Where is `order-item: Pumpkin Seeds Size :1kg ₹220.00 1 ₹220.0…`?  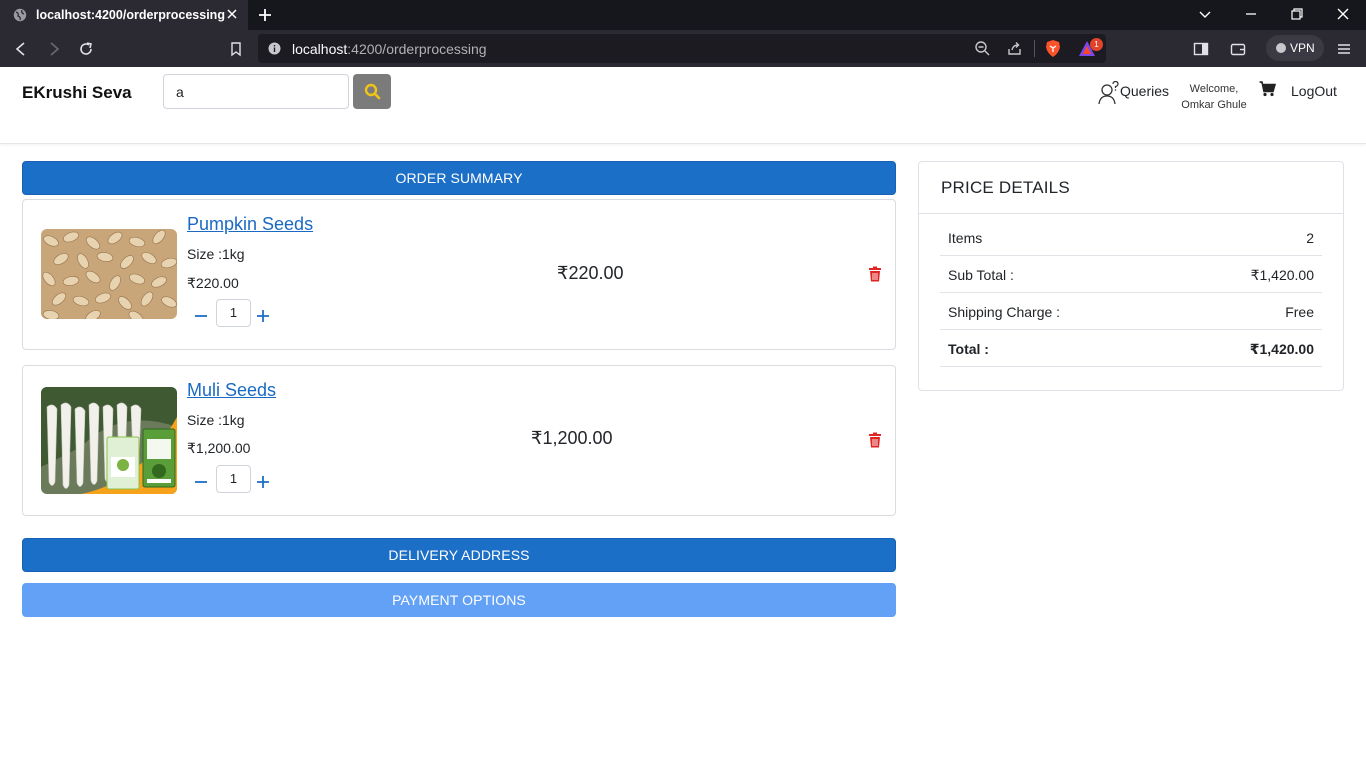
order-item: Pumpkin Seeds Size :1kg ₹220.00 1 ₹220.0… is located at coordinates (459, 274).